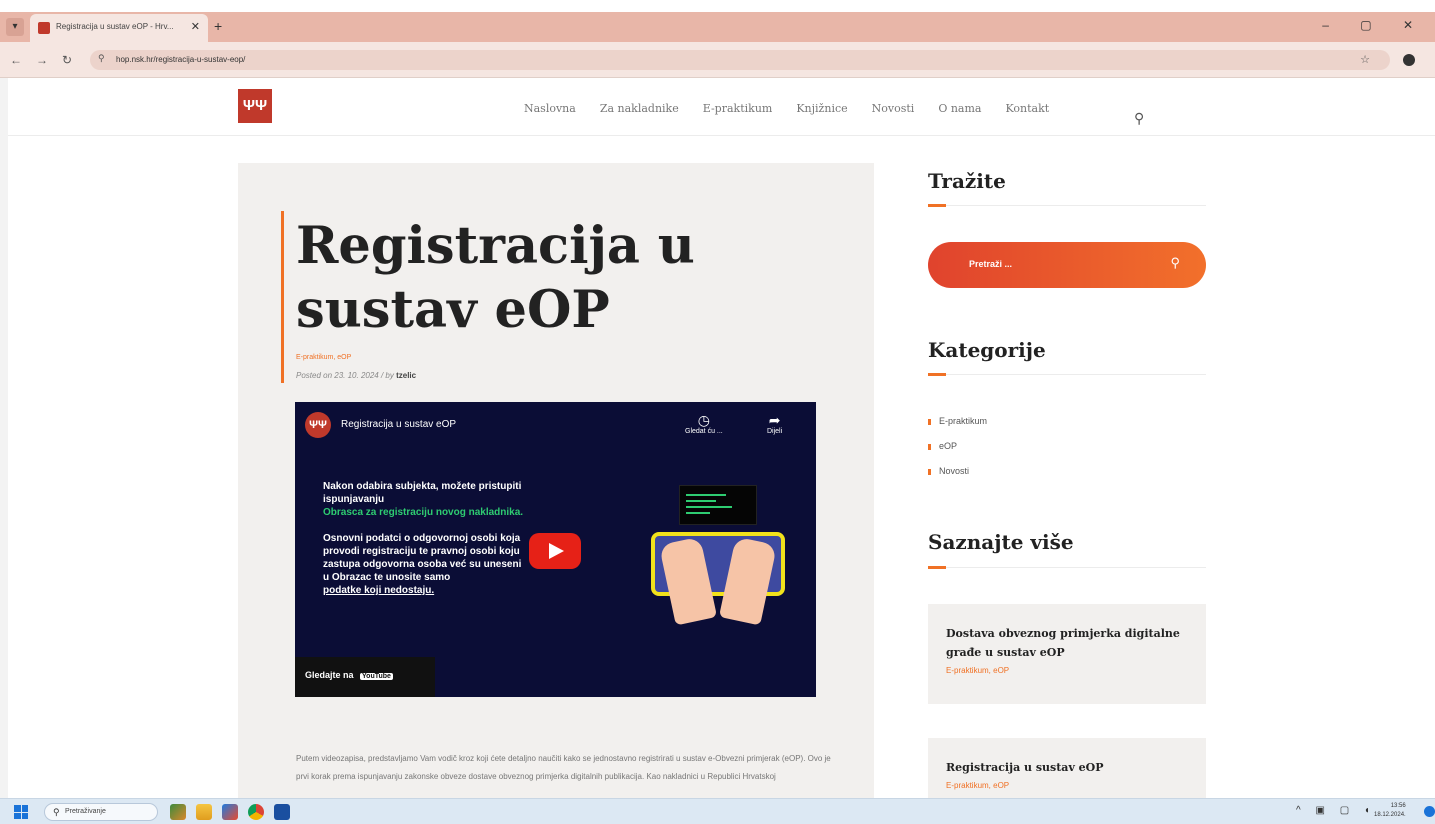  I want to click on url-text: hop.nsk.hr/registracija-u-sustav-eop/, so click(180, 59).